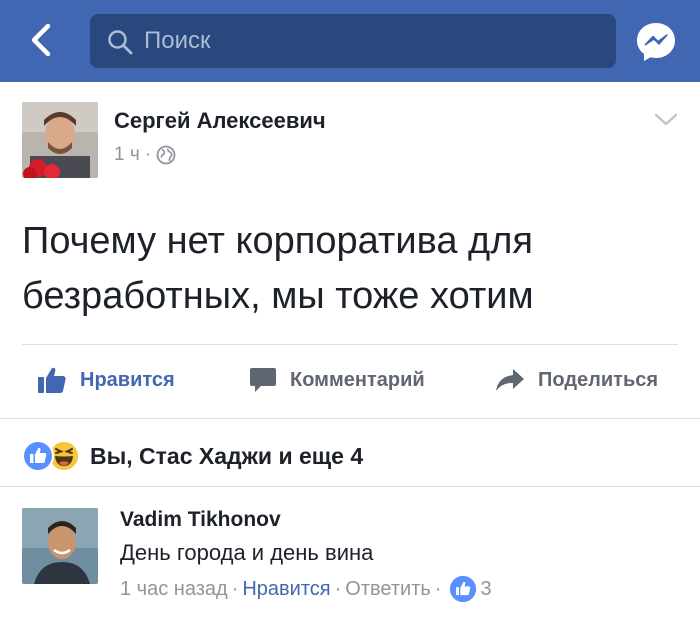 Image resolution: width=700 pixels, height=624 pixels. I want to click on share-label: Поделиться, so click(598, 379).